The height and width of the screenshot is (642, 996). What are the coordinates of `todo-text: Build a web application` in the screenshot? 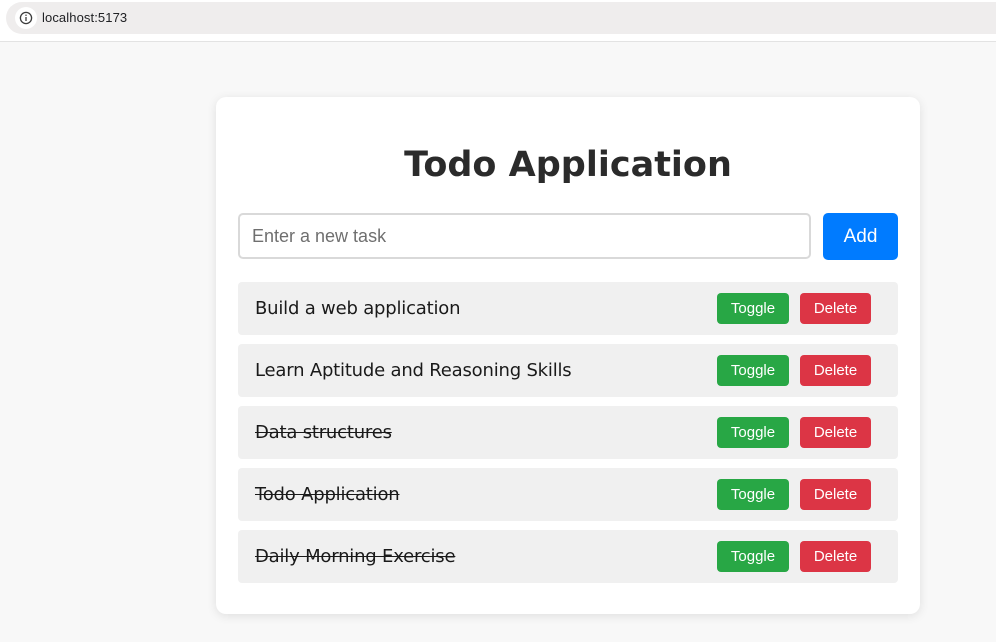 It's located at (357, 308).